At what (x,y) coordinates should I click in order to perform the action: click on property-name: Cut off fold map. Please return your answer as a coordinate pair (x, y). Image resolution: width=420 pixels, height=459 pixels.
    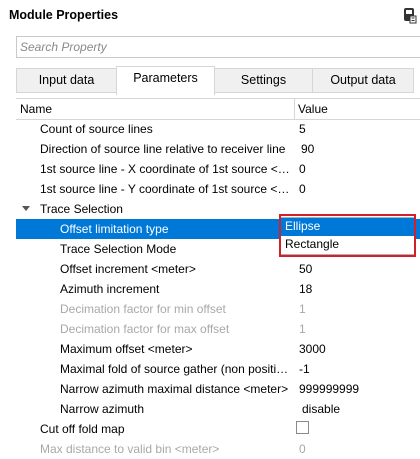
    Looking at the image, I should click on (82, 429).